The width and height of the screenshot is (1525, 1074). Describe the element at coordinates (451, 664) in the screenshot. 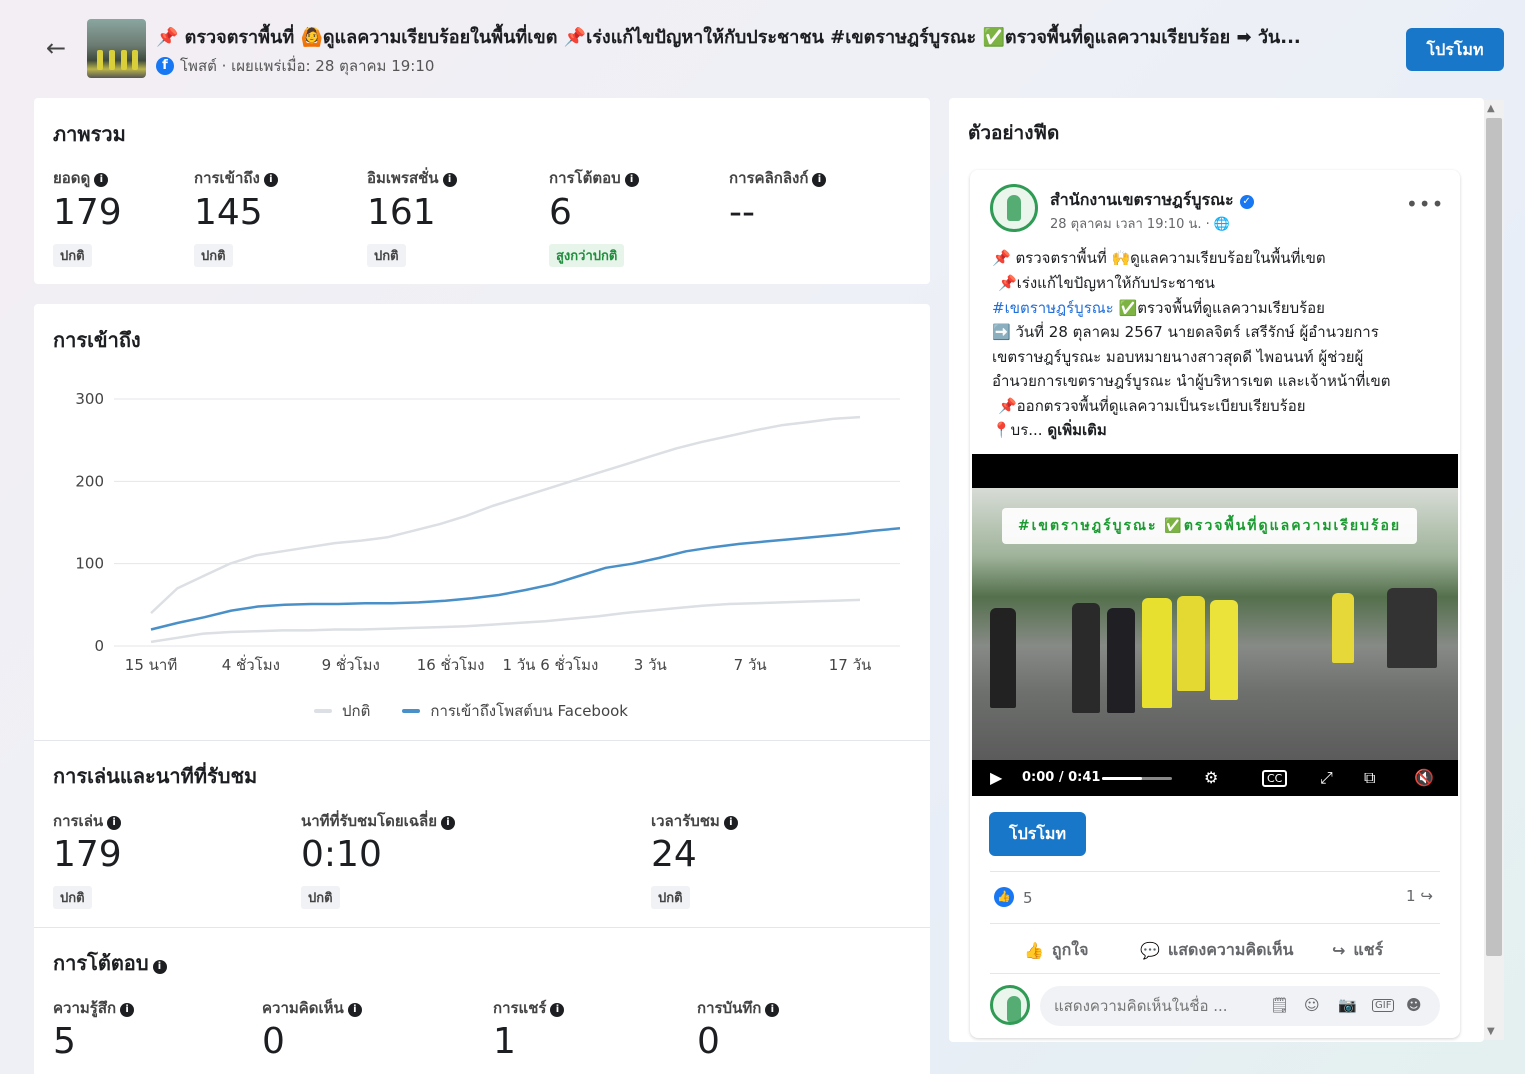

I see `x-tick-label: 16 ชั่วโมง` at that location.